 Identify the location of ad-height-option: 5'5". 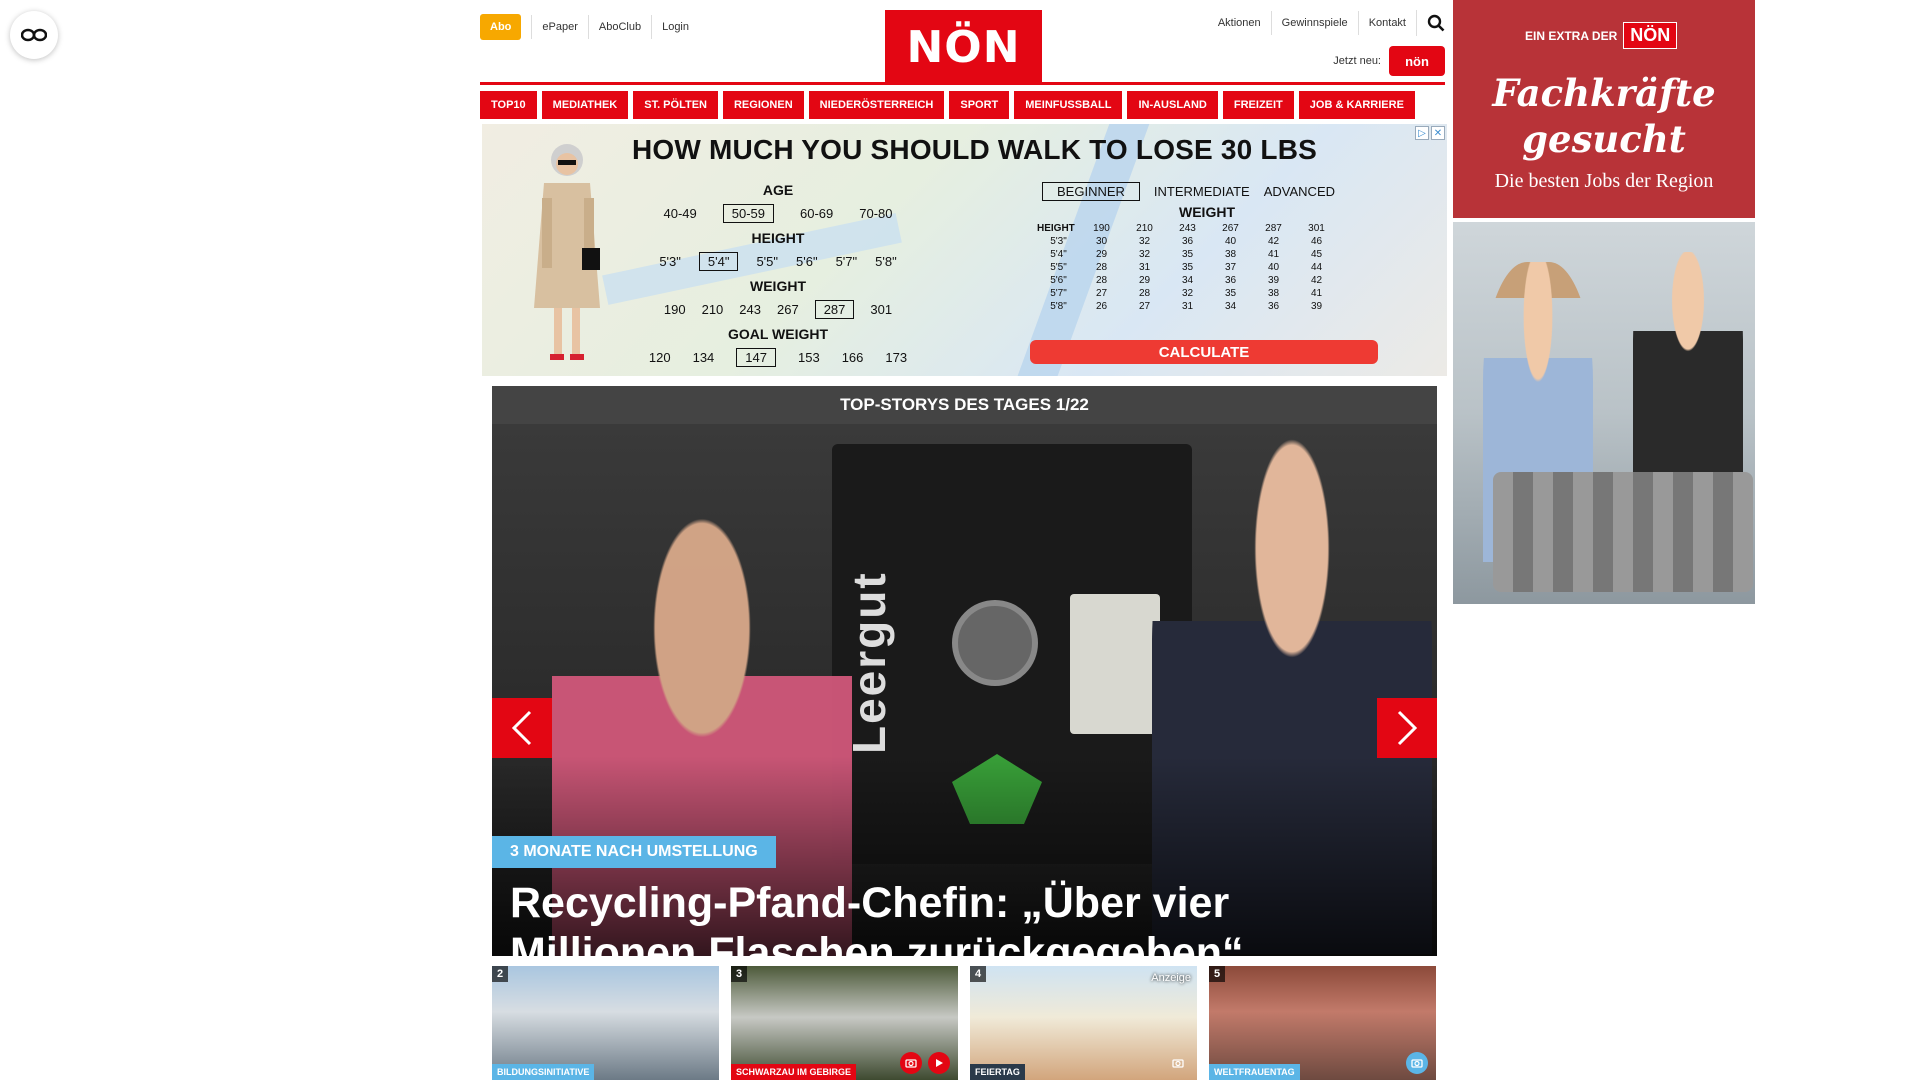
(767, 261).